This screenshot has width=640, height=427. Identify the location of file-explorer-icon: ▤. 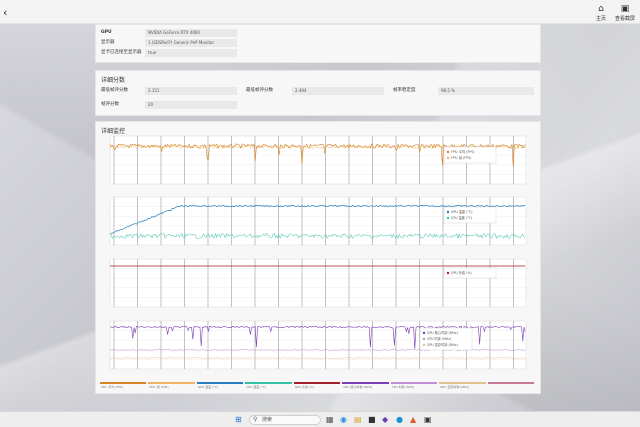
(358, 420).